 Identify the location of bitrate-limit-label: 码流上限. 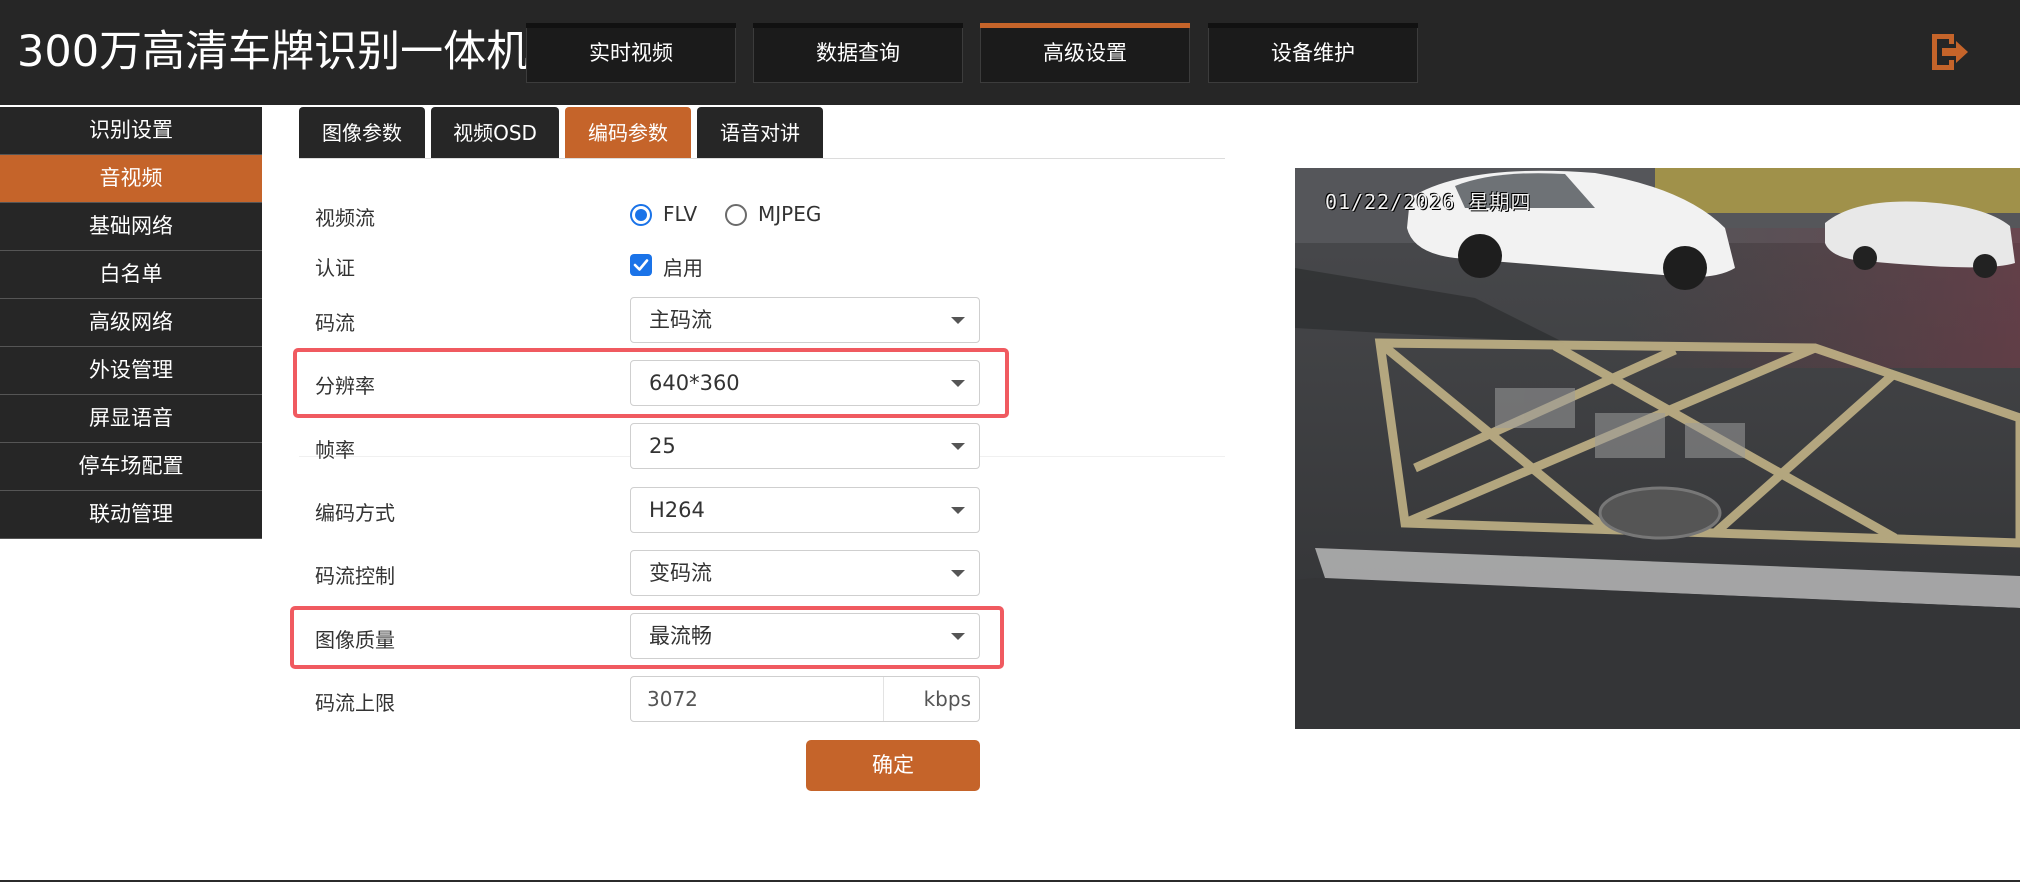
(355, 703).